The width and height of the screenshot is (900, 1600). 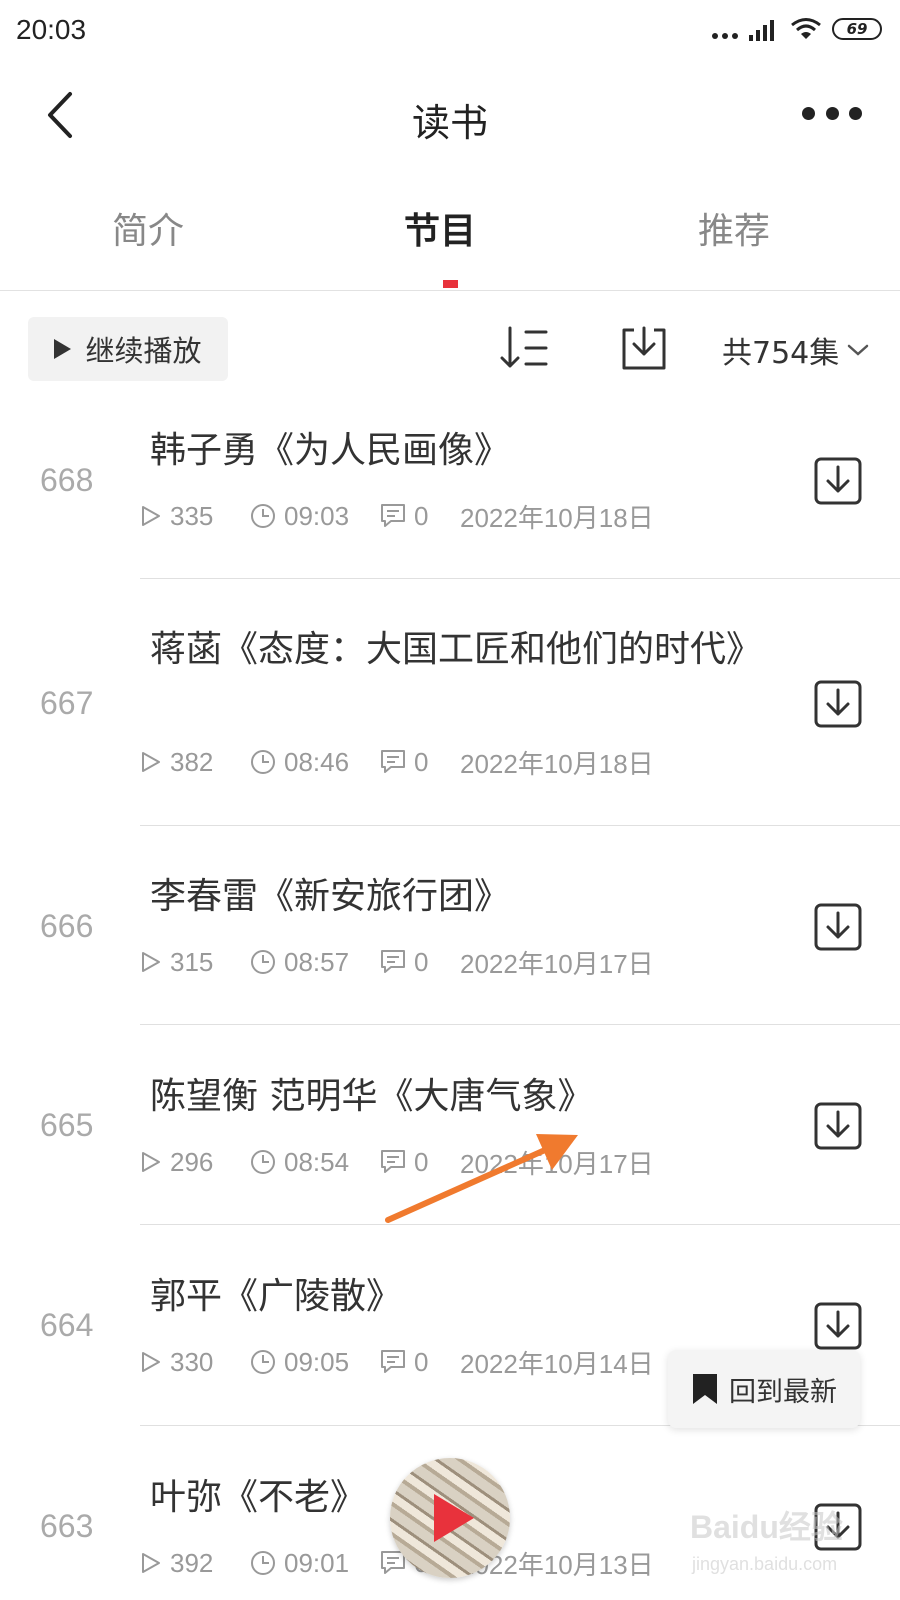 I want to click on episode-meta: 335 09:03 0 2022年10月18日, so click(x=397, y=516).